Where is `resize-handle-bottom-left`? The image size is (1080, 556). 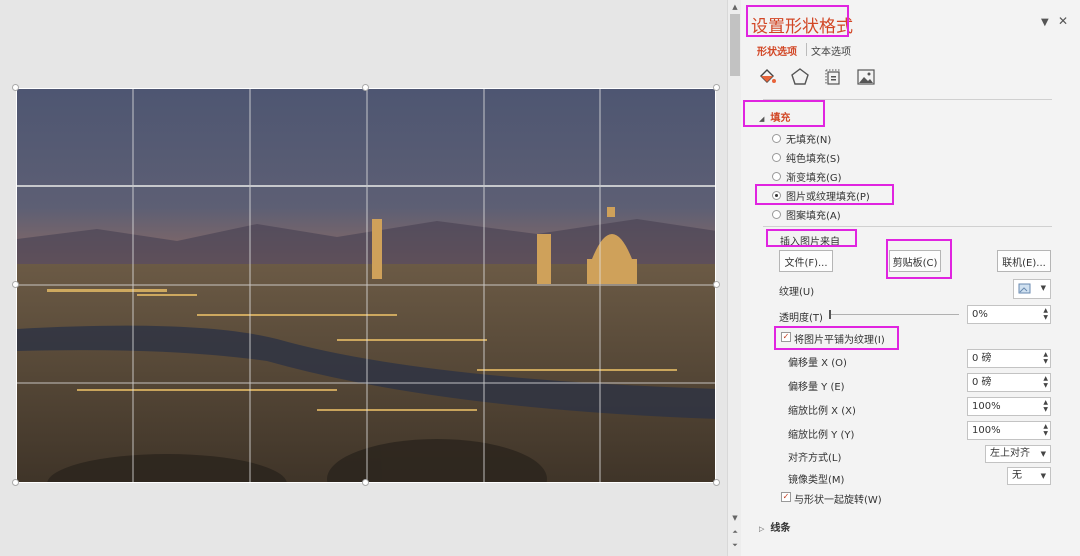 resize-handle-bottom-left is located at coordinates (15, 482).